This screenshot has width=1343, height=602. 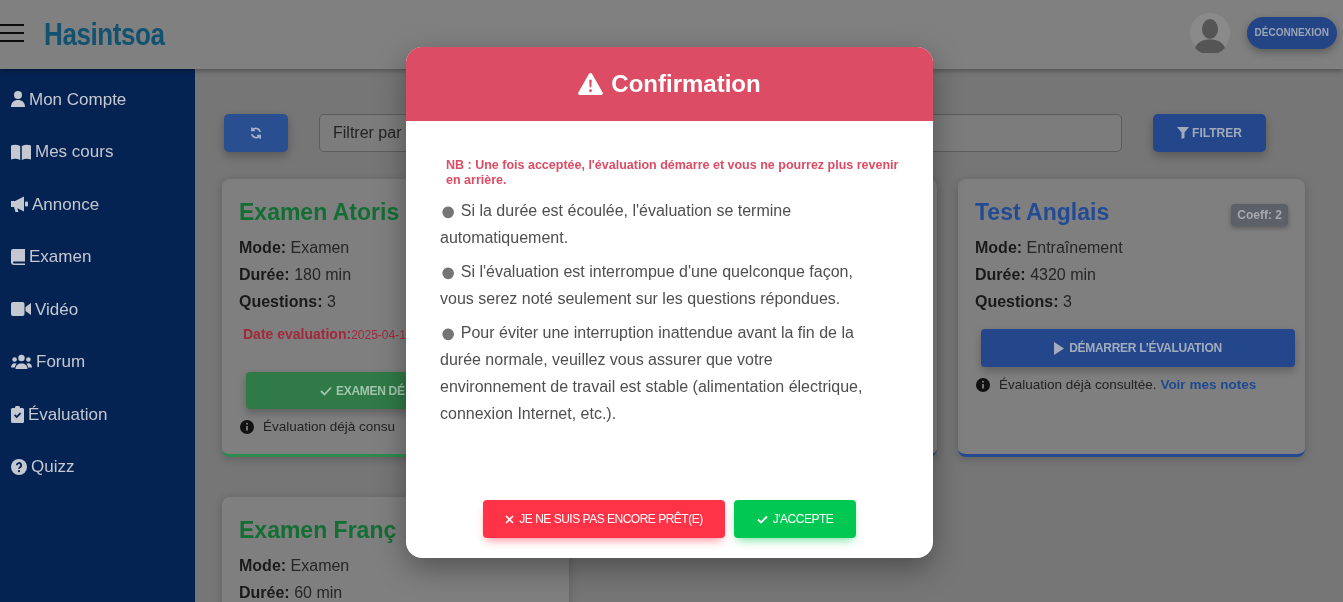 I want to click on filter-icon, so click(x=1183, y=133).